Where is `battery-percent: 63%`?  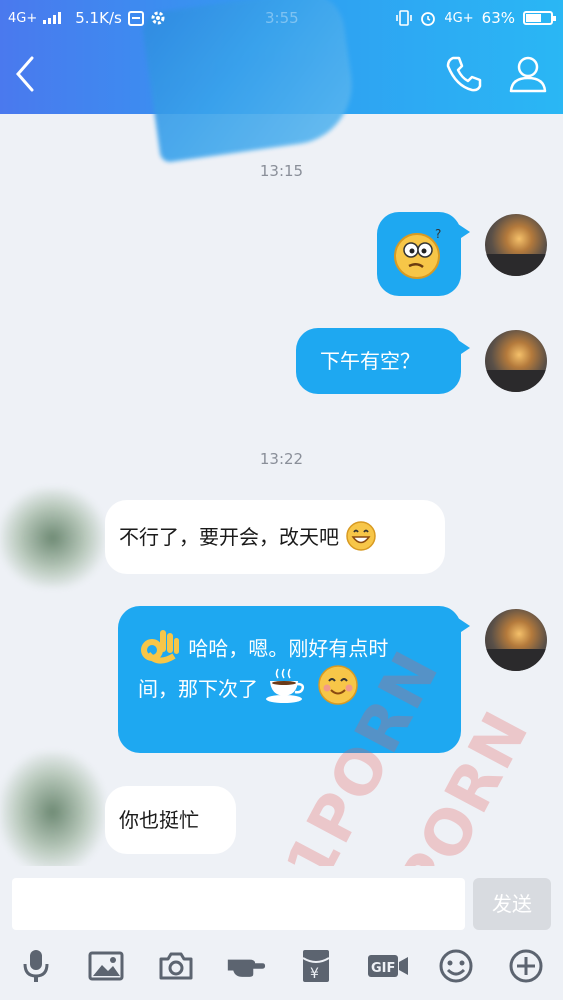
battery-percent: 63% is located at coordinates (498, 18).